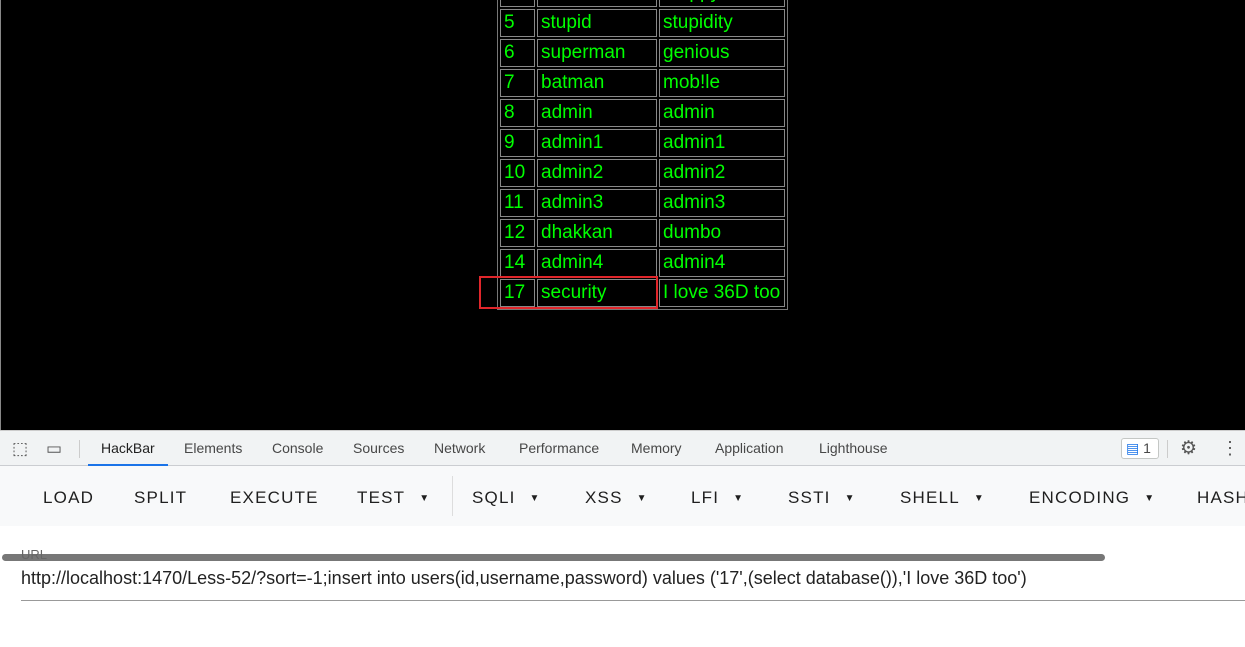 This screenshot has width=1245, height=647. I want to click on split-button: SPLIT, so click(160, 498).